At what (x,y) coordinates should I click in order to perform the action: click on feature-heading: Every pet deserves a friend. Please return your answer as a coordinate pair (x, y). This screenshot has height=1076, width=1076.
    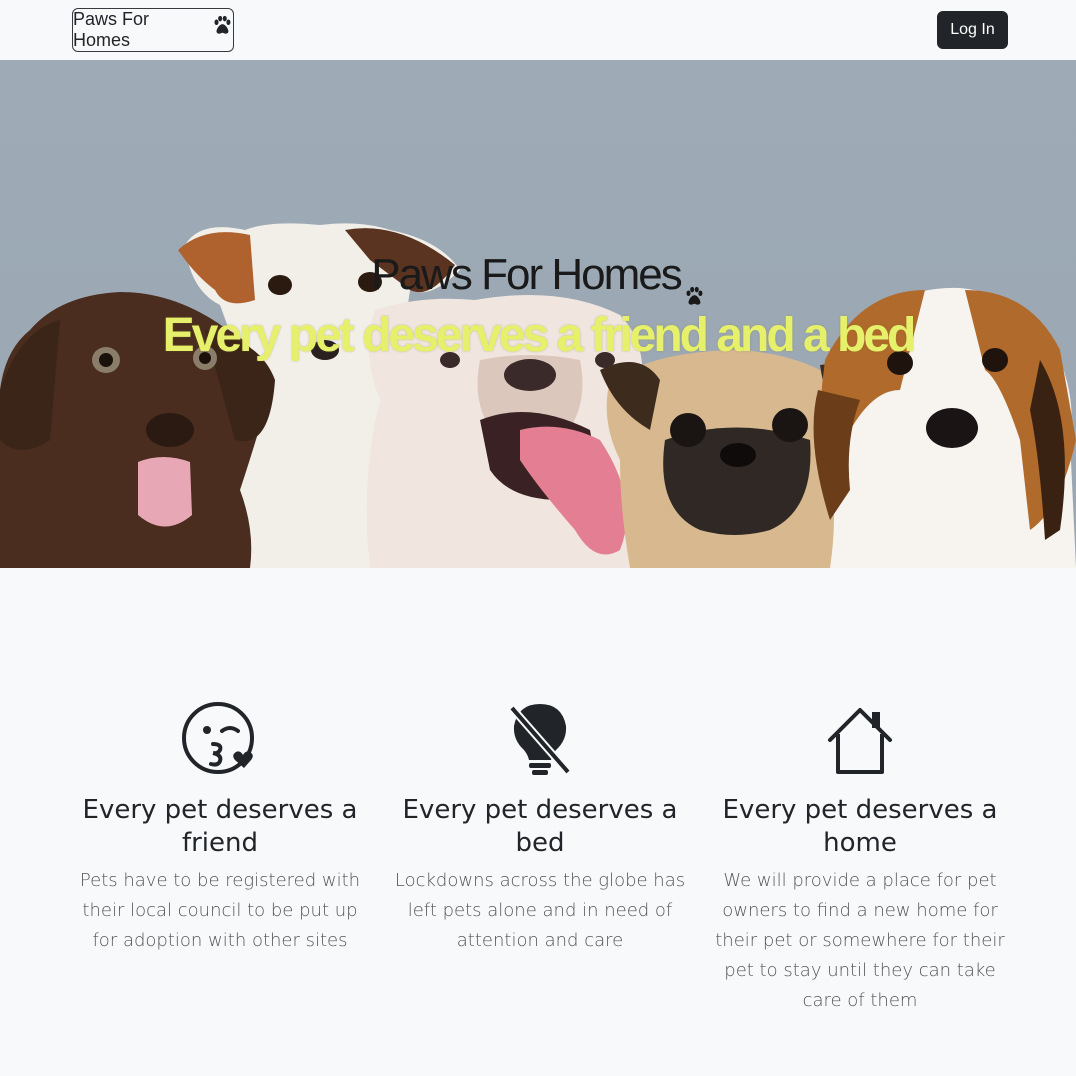
    Looking at the image, I should click on (220, 826).